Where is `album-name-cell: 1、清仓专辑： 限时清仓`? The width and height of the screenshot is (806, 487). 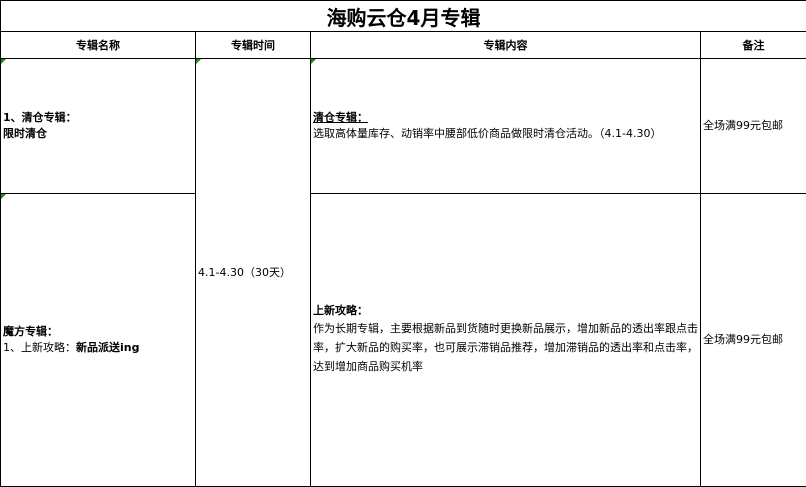
album-name-cell: 1、清仓专辑： 限时清仓 is located at coordinates (98, 126).